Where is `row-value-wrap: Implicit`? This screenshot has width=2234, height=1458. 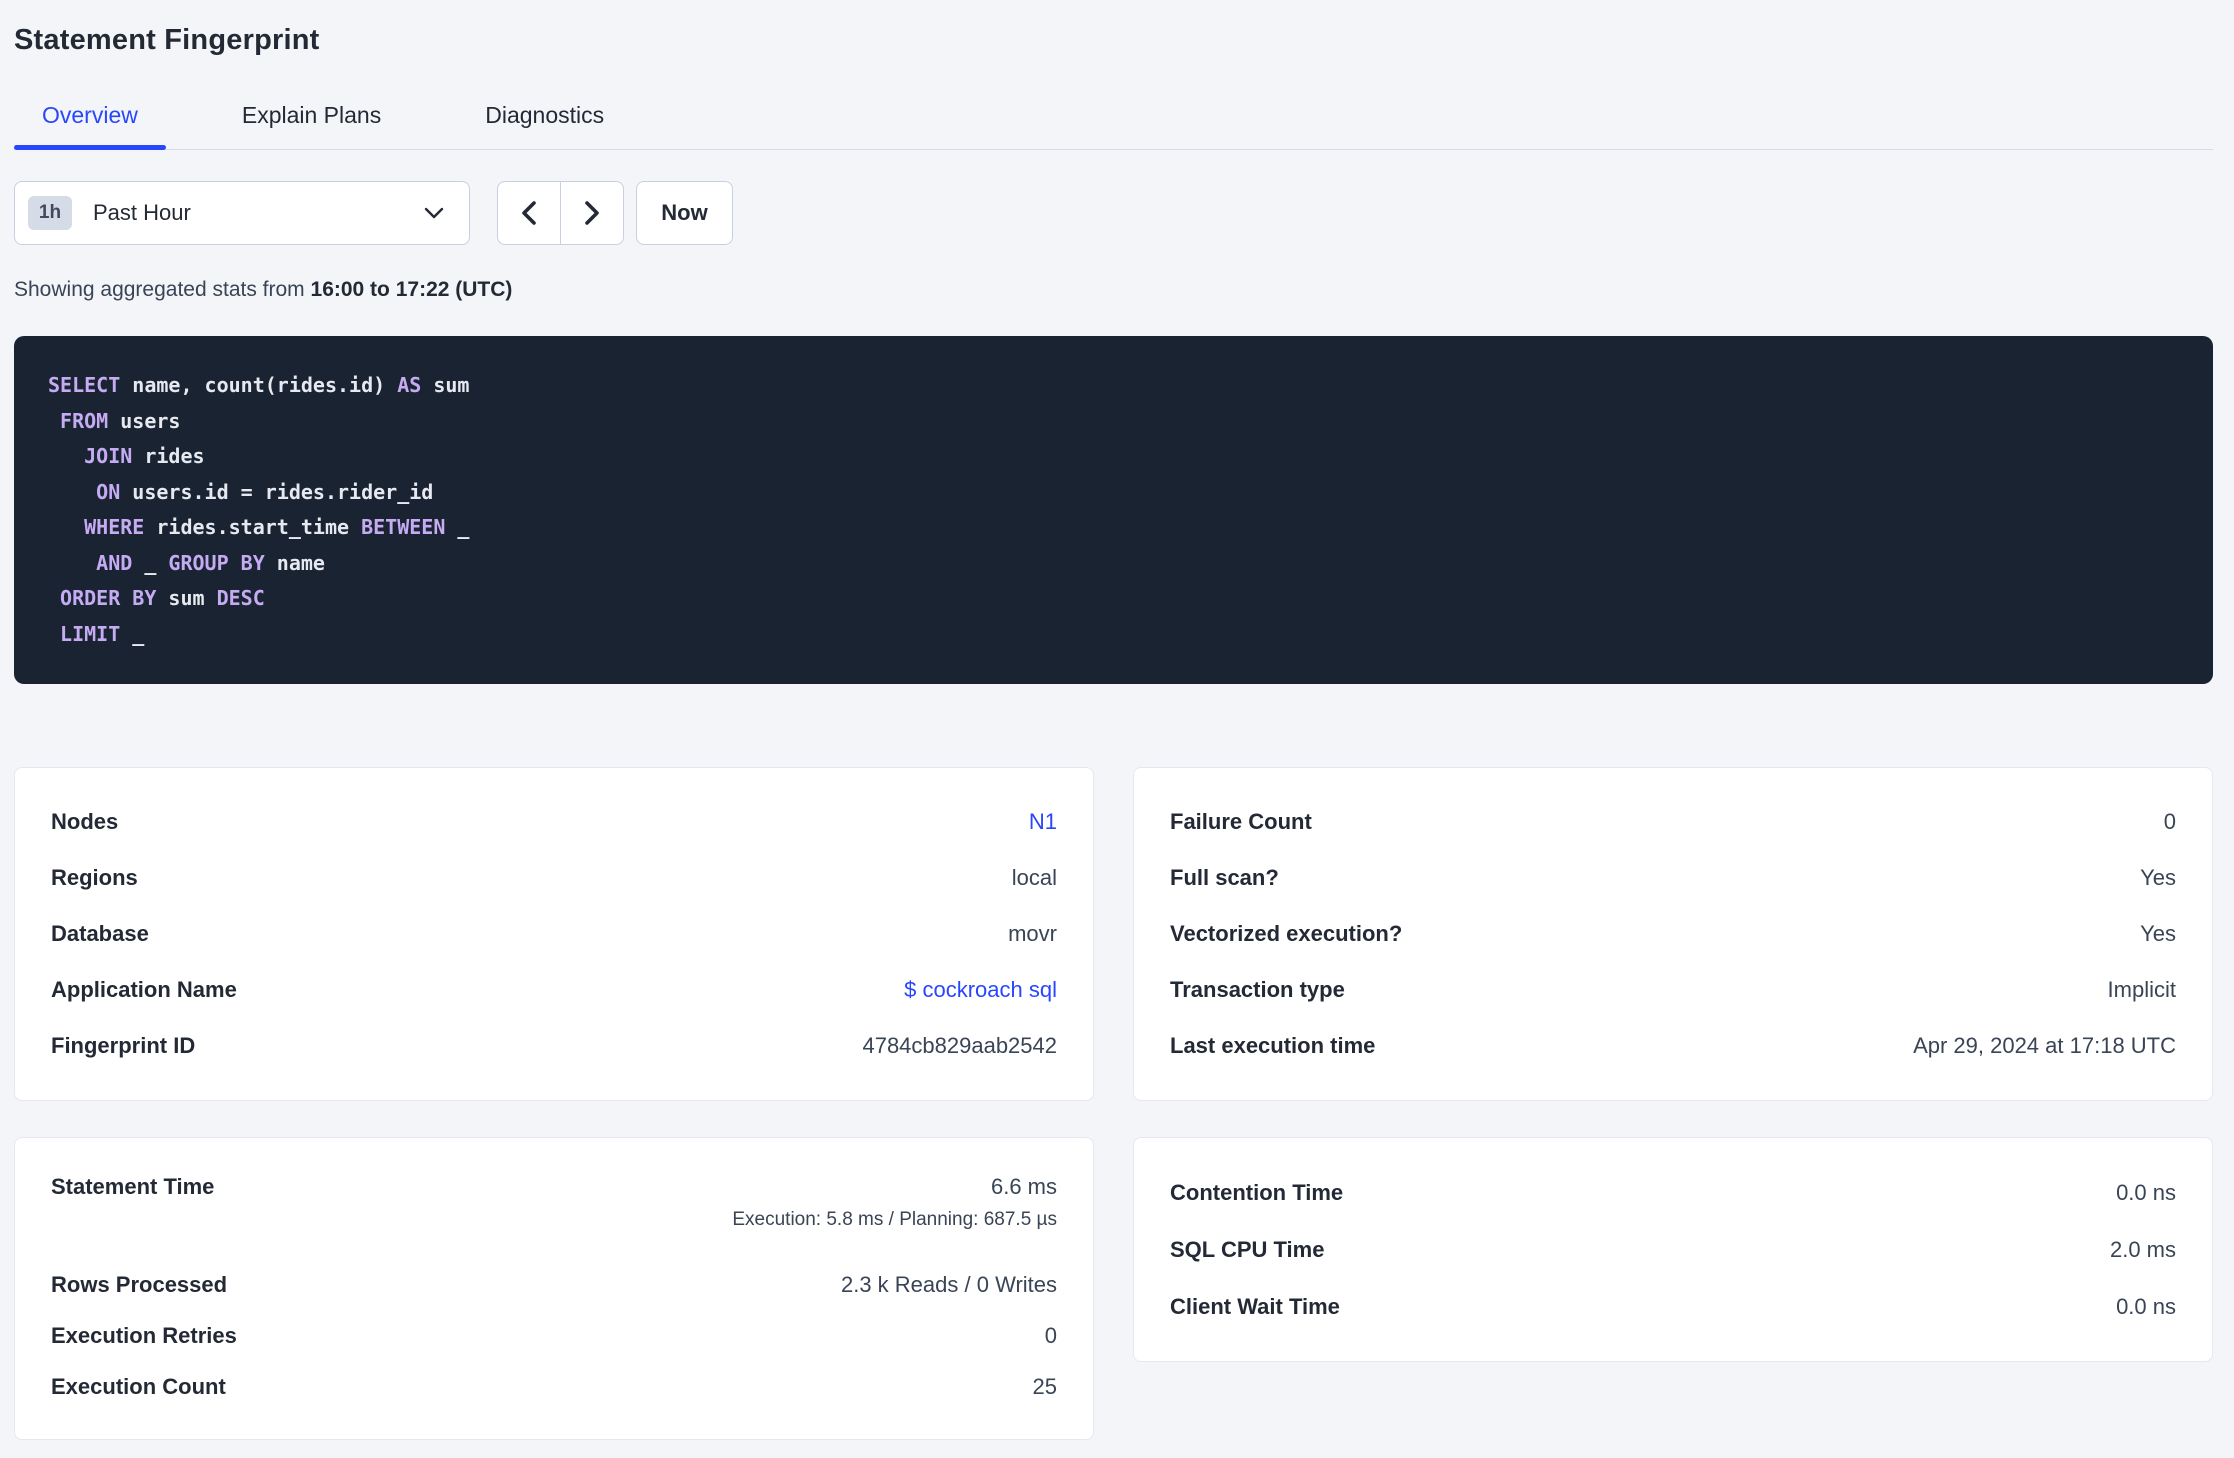 row-value-wrap: Implicit is located at coordinates (2142, 990).